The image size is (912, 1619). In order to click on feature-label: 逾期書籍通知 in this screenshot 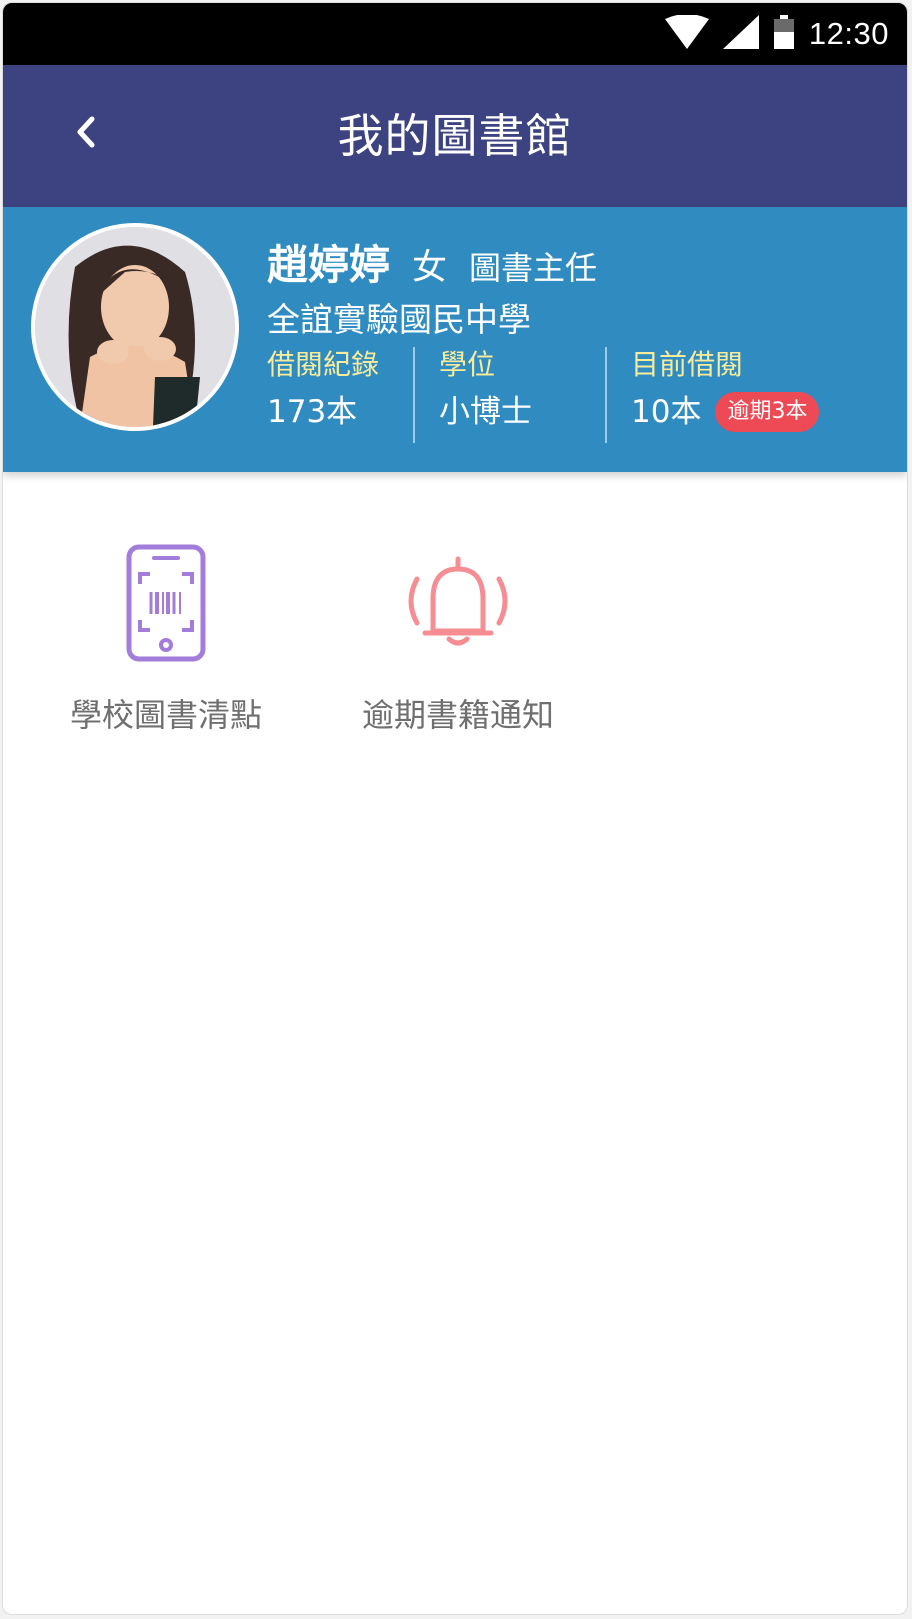, I will do `click(457, 715)`.